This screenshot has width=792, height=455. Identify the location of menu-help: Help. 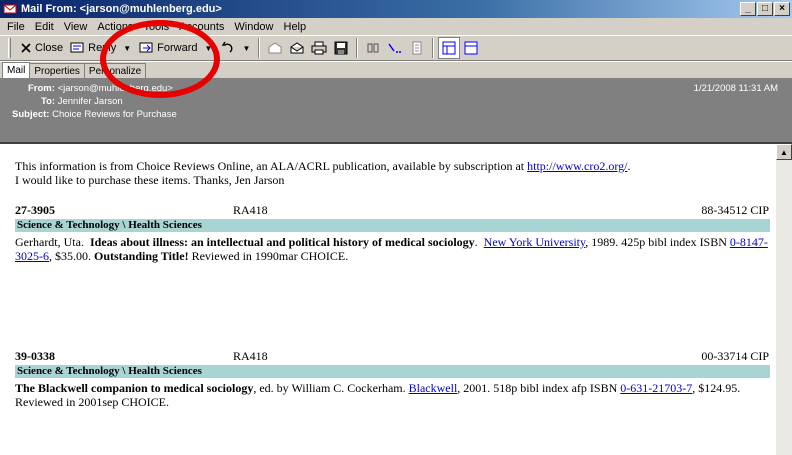
(296, 27).